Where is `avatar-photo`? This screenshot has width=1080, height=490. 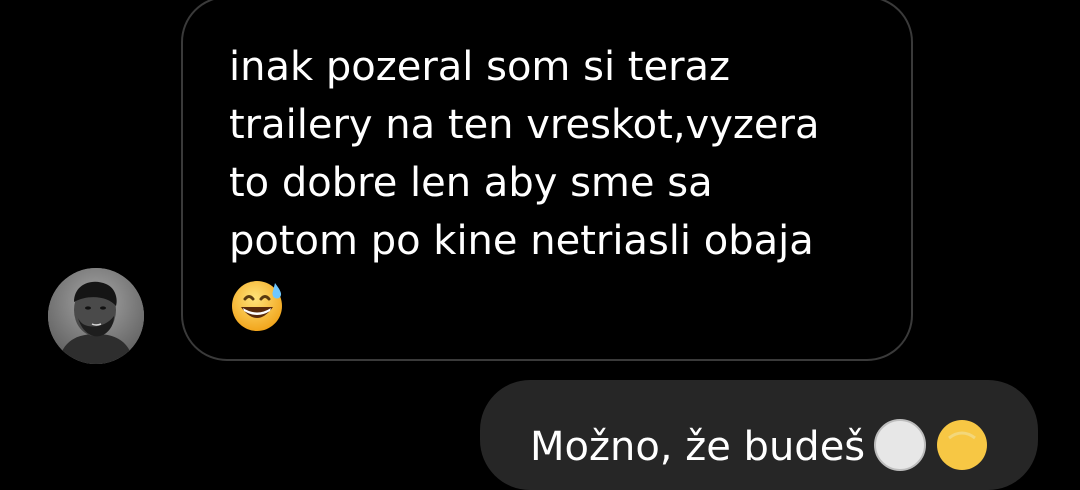
avatar-photo is located at coordinates (96, 316).